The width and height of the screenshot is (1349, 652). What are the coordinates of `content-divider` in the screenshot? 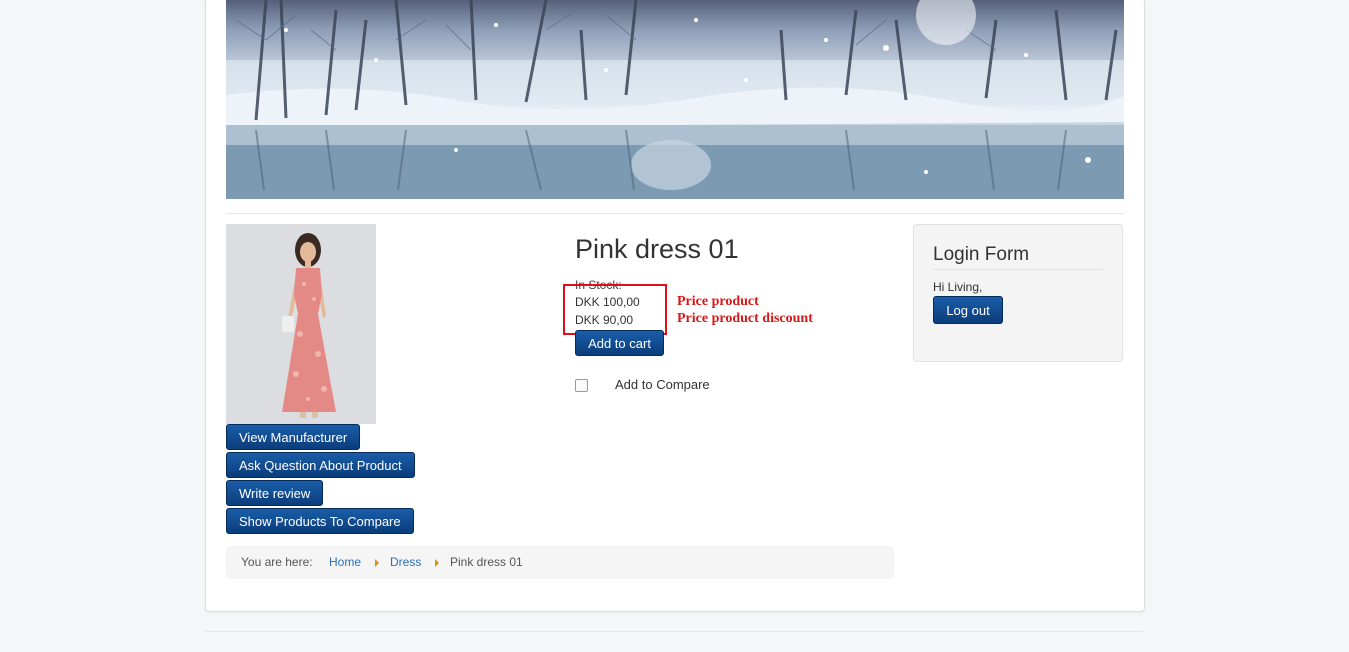 It's located at (675, 213).